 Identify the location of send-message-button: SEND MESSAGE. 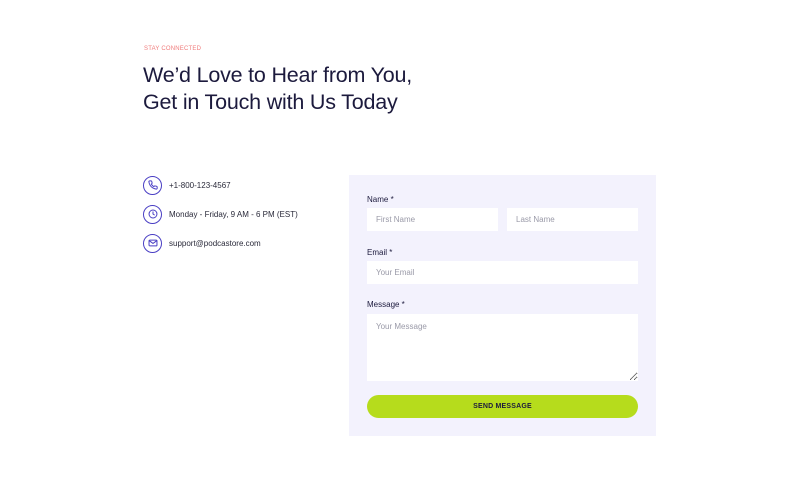
(502, 406).